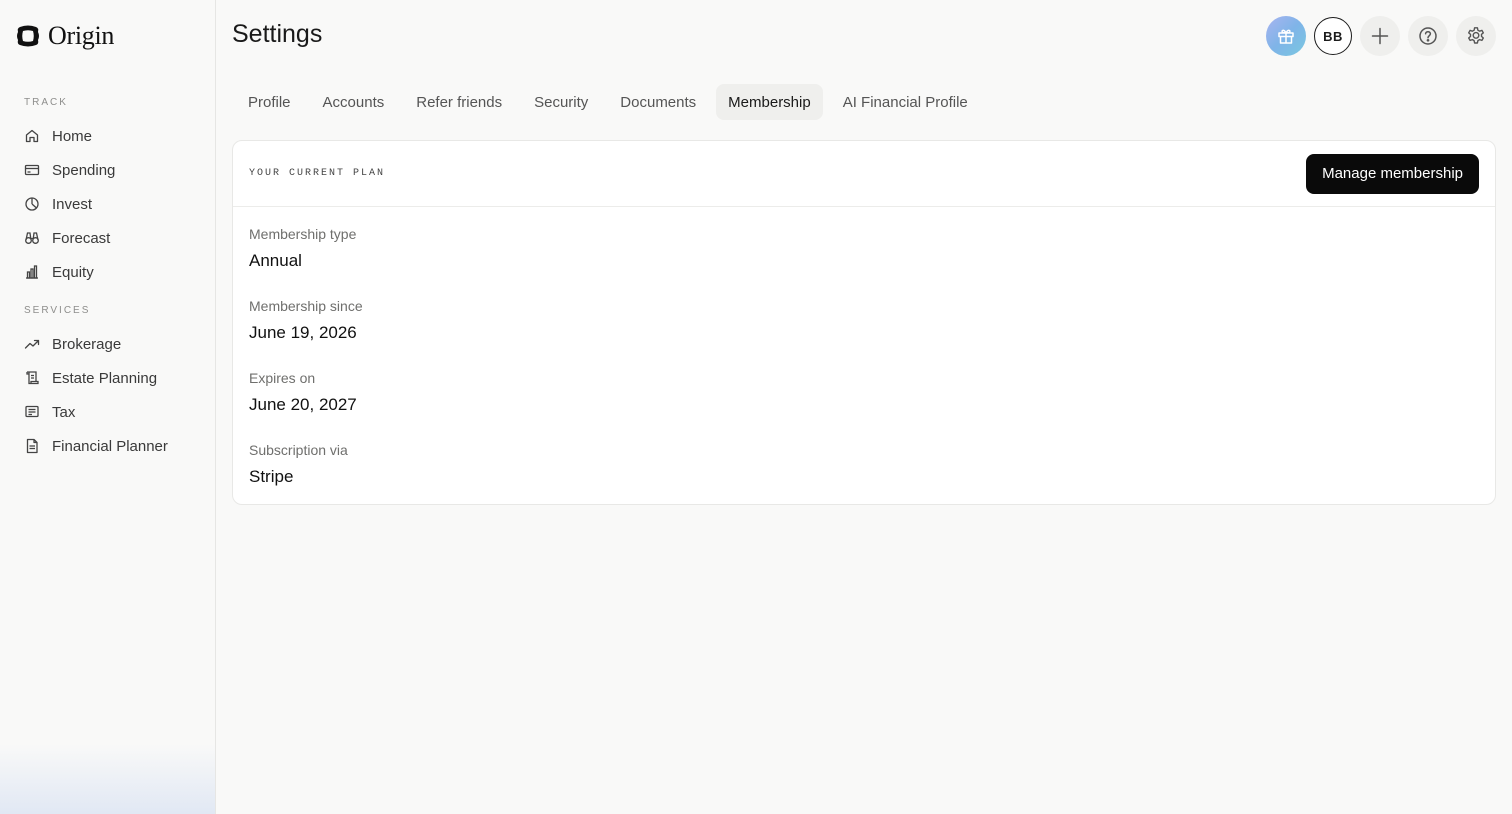 Image resolution: width=1512 pixels, height=814 pixels. Describe the element at coordinates (277, 34) in the screenshot. I see `page-title: Settings` at that location.